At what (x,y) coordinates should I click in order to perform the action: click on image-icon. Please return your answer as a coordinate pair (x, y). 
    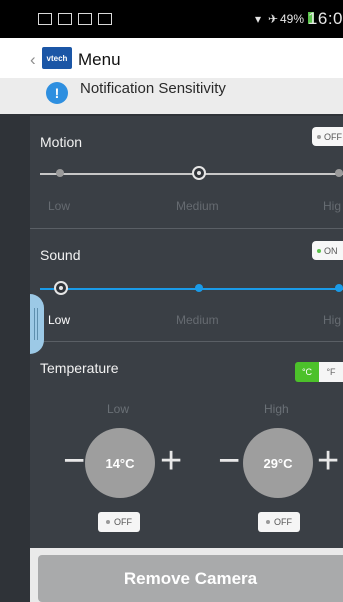
    Looking at the image, I should click on (45, 19).